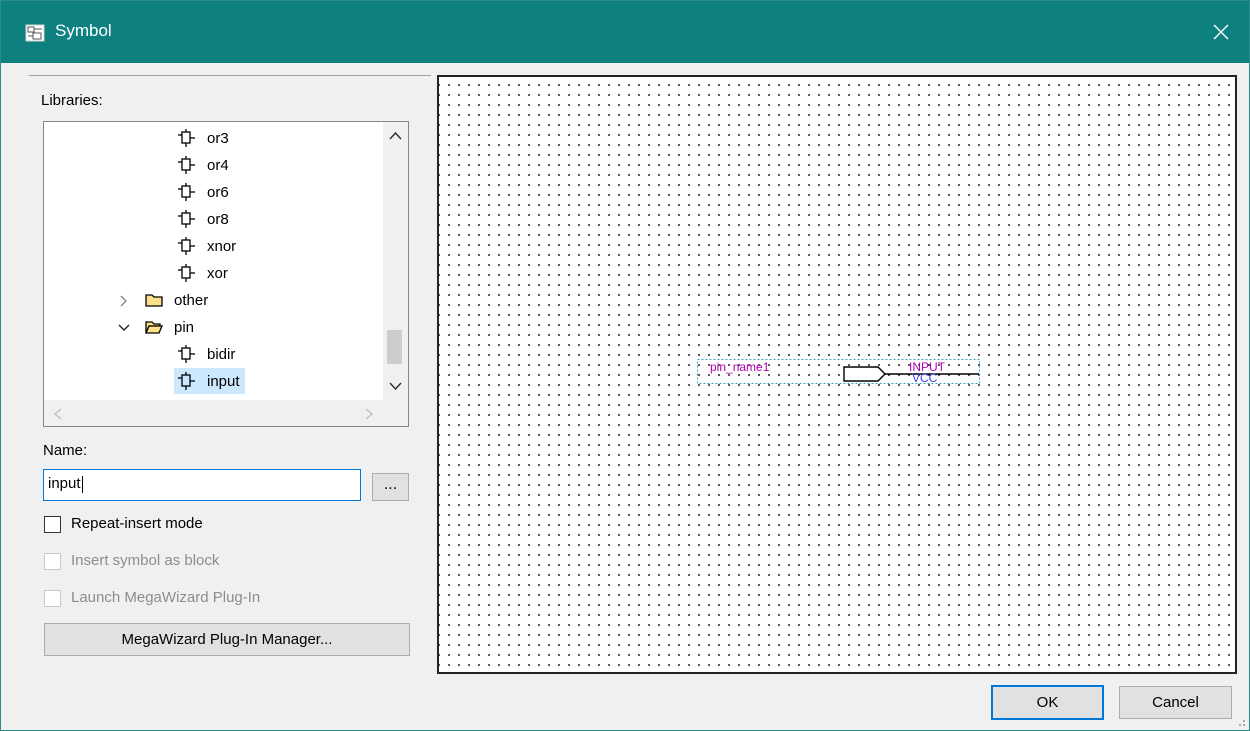 The width and height of the screenshot is (1250, 731). I want to click on tree-item-or4: or4, so click(205, 165).